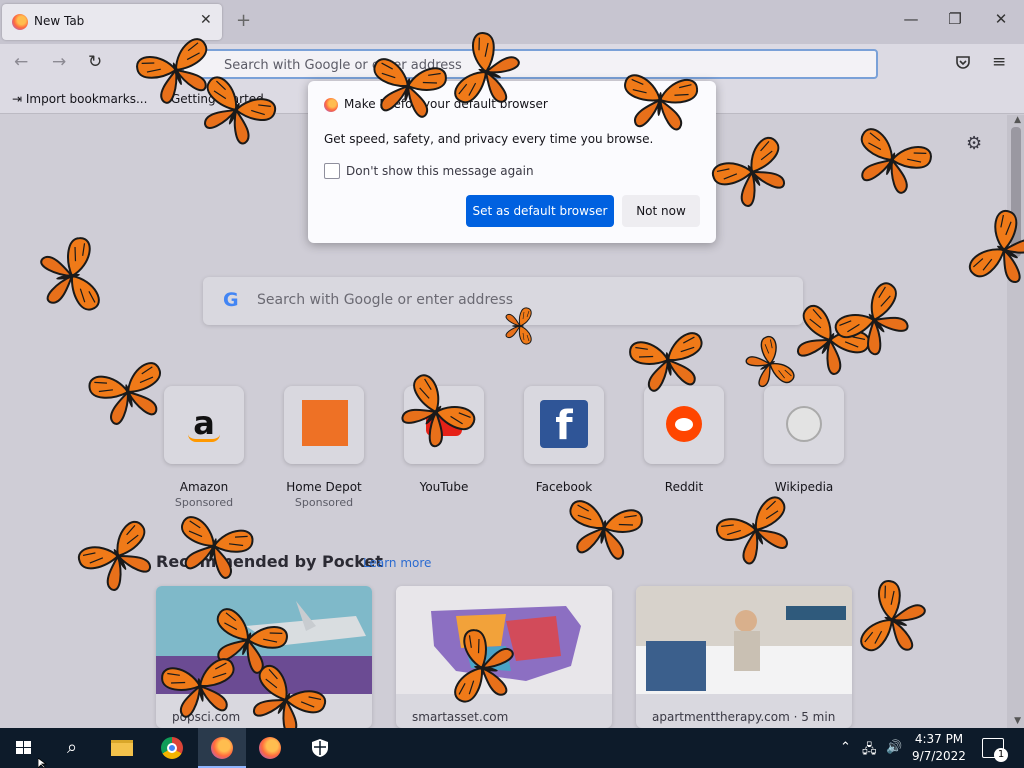 The image size is (1024, 768). I want to click on pocket-icon, so click(963, 64).